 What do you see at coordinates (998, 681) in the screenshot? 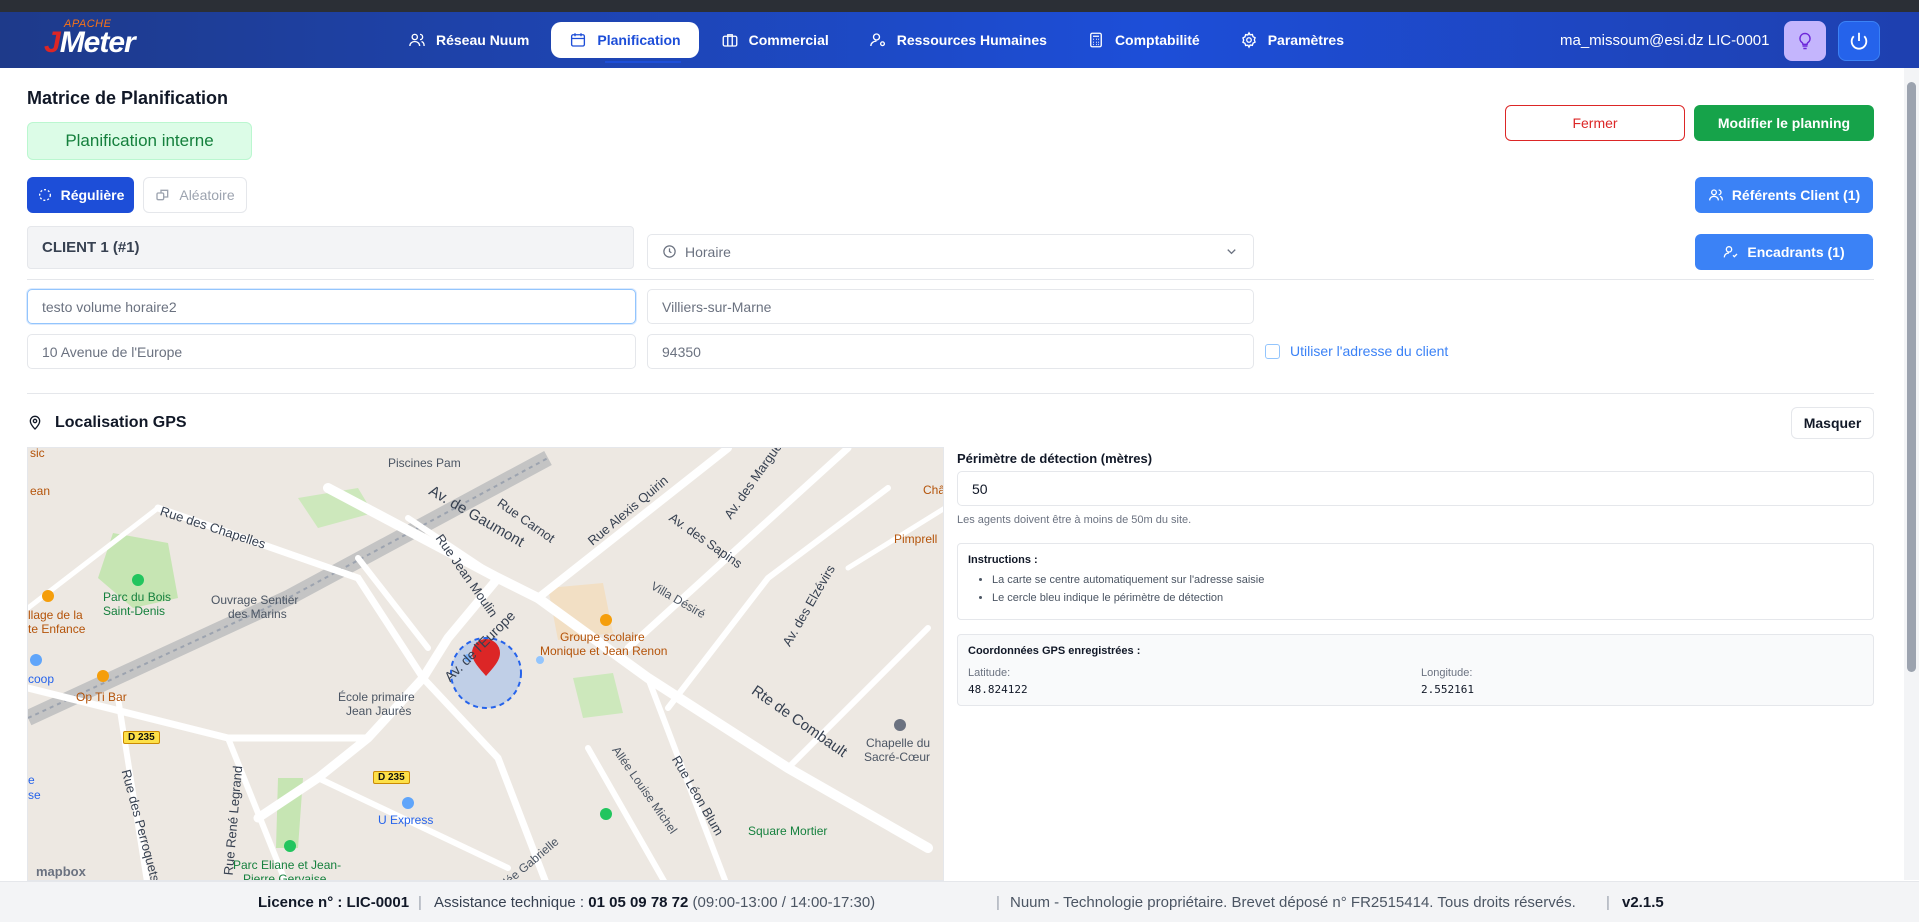
I see `latitude-block: Latitude: 48.824122` at bounding box center [998, 681].